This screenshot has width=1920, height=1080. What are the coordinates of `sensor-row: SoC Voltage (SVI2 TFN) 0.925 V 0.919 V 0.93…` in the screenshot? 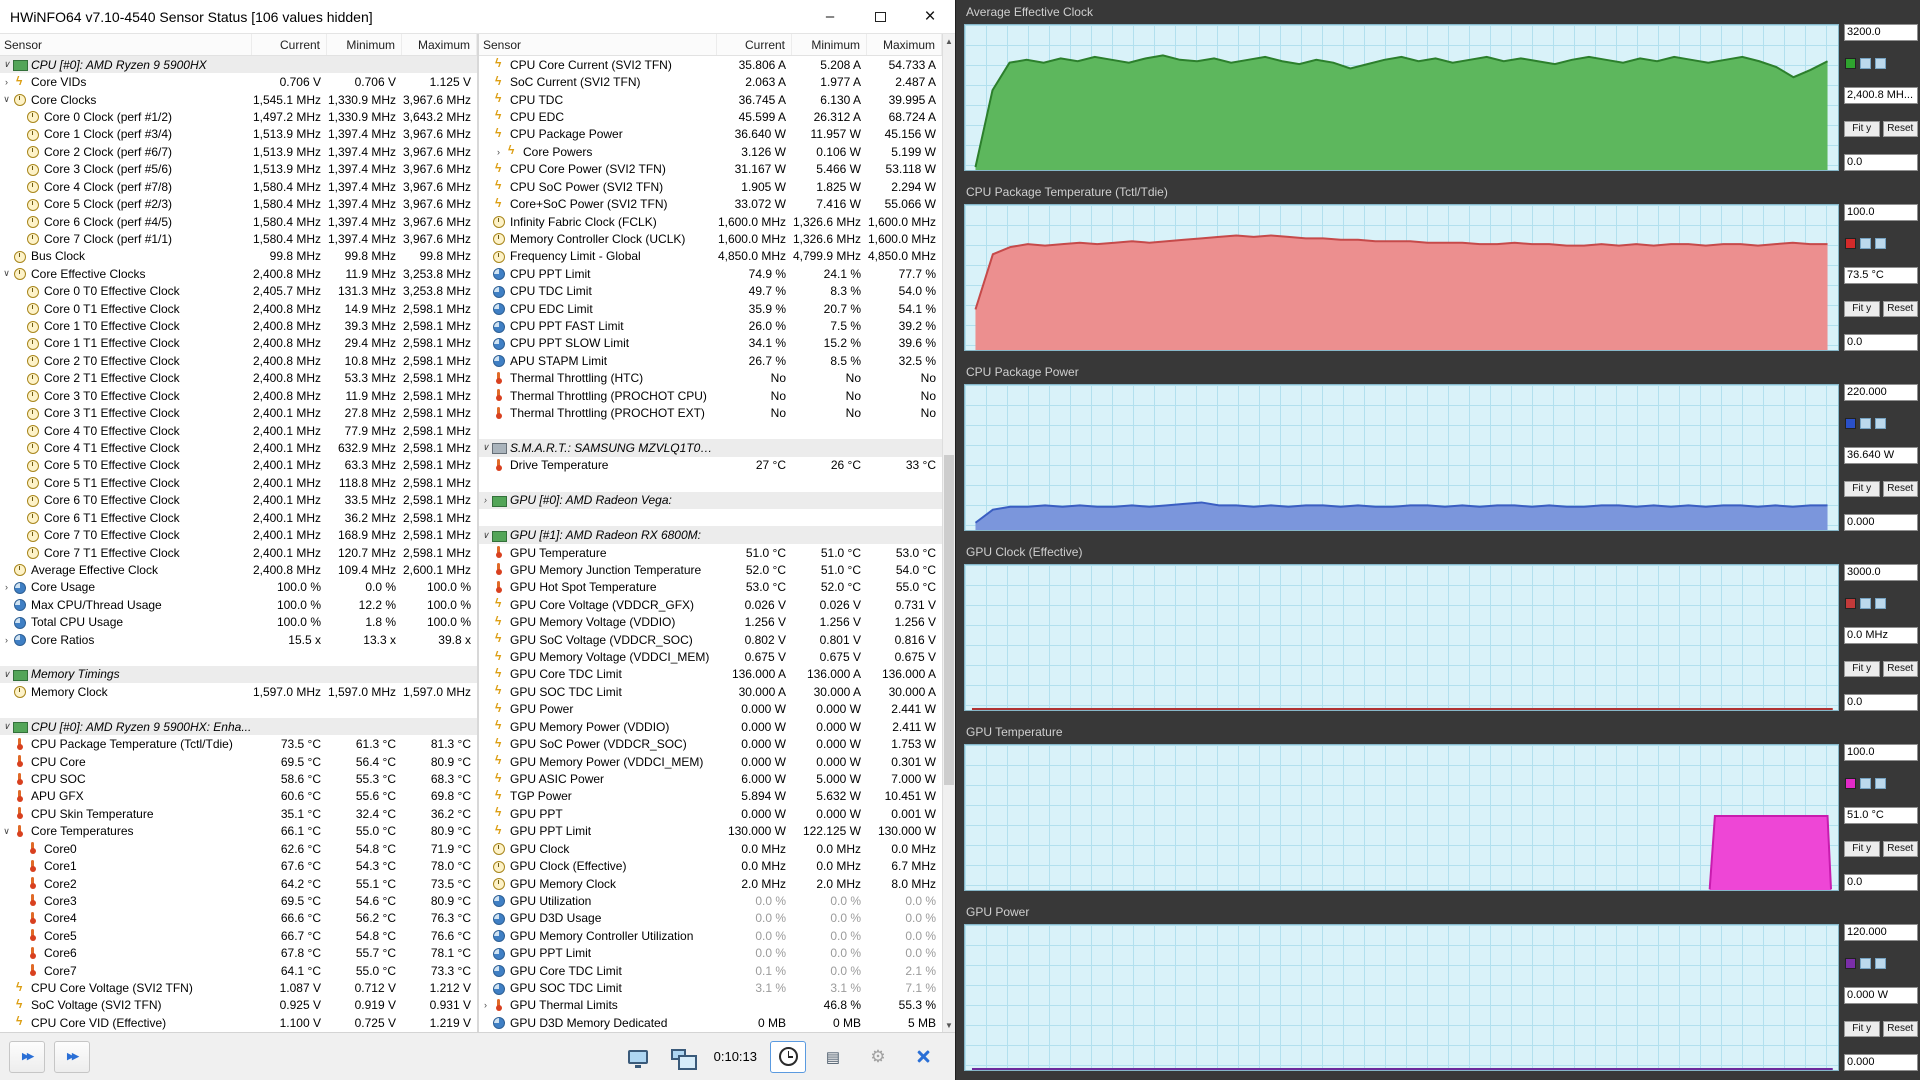 It's located at (238, 1005).